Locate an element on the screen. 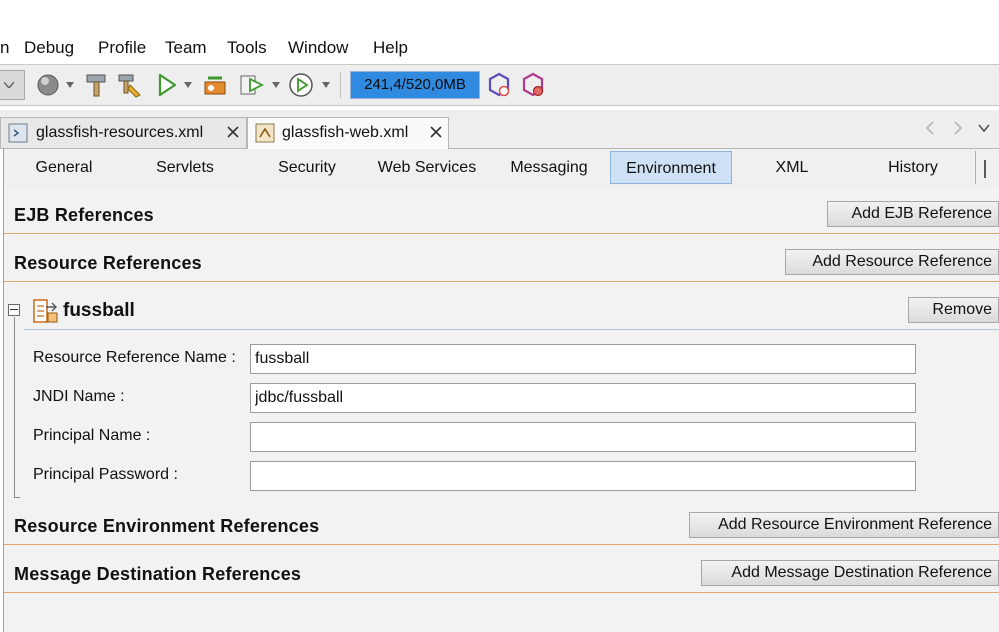 Image resolution: width=999 pixels, height=632 pixels. menu-help: Help is located at coordinates (390, 48).